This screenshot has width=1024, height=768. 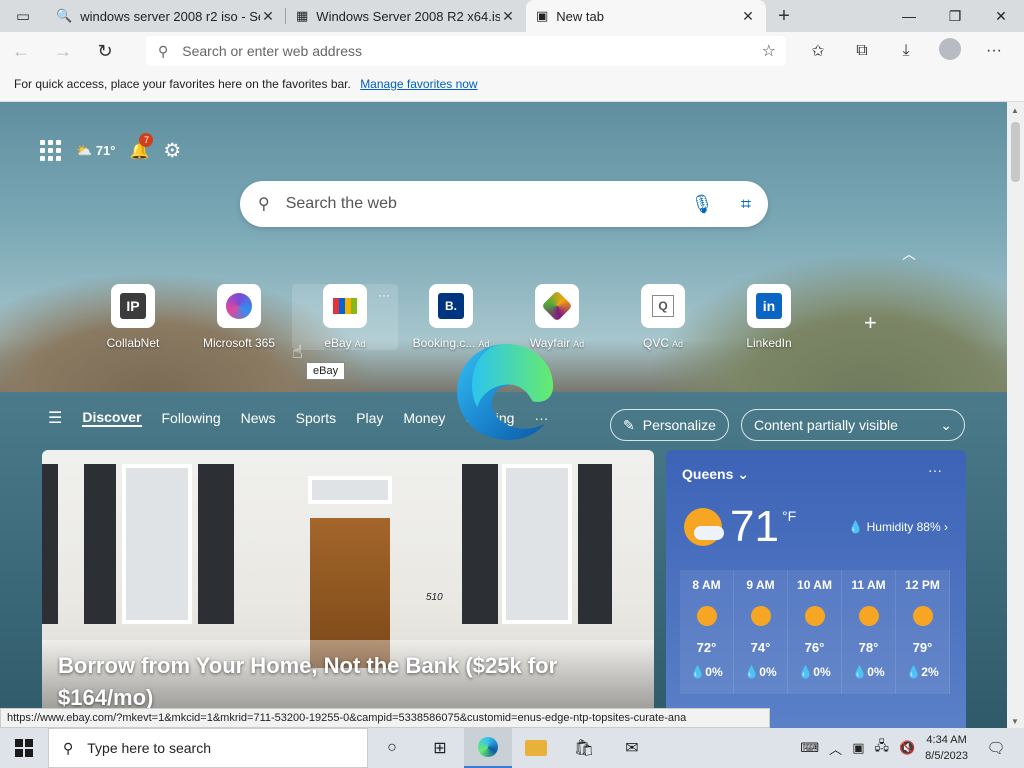 I want to click on forward-icon: →, so click(x=63, y=51).